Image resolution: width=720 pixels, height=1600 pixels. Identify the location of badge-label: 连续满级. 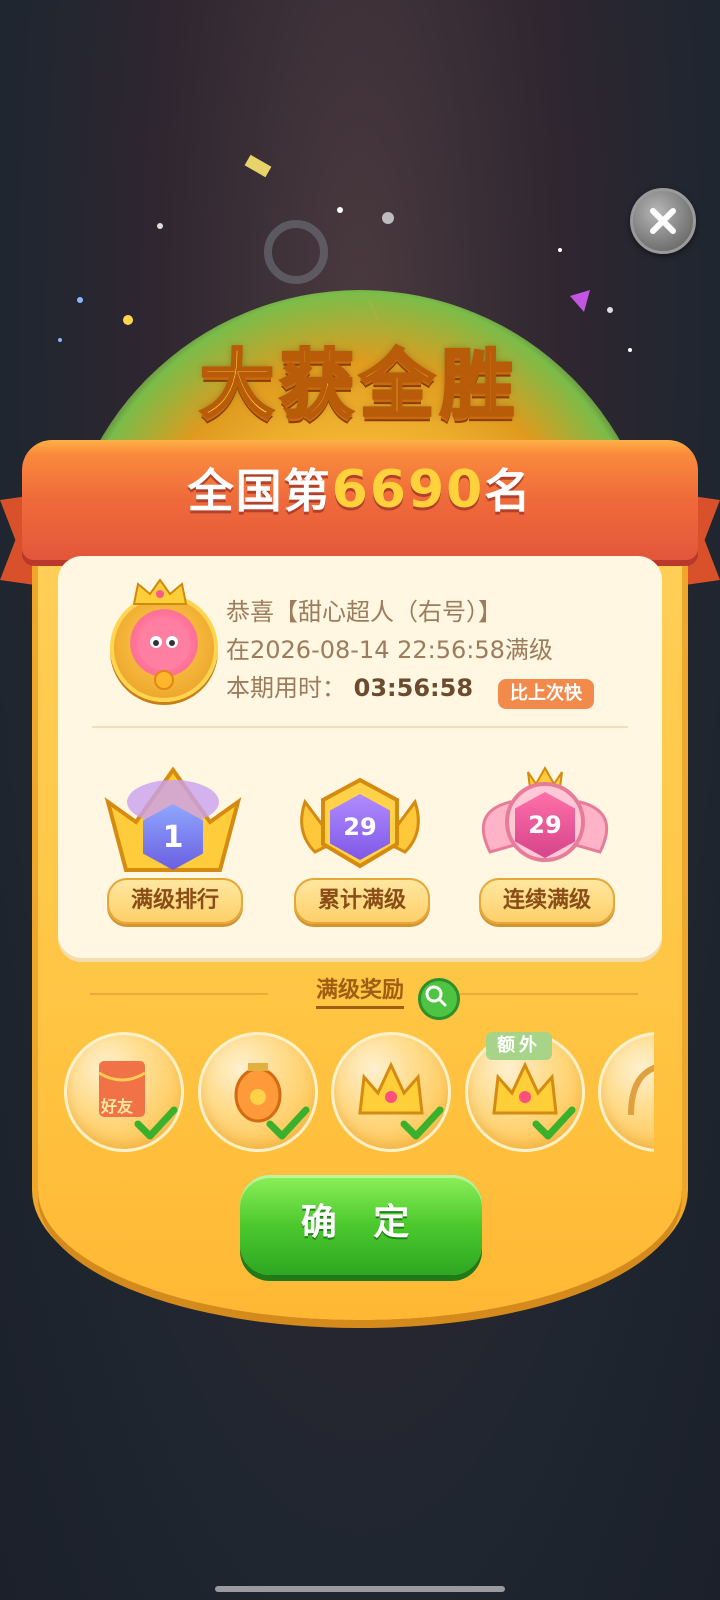
(547, 901).